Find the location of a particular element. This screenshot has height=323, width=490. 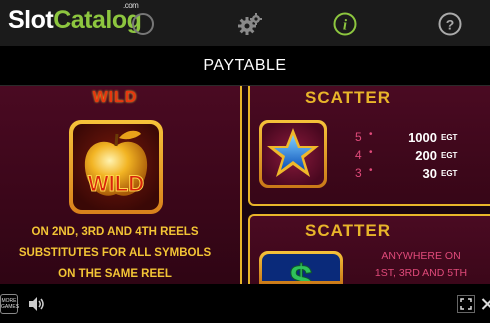

logo-part1: Slot is located at coordinates (31, 20).